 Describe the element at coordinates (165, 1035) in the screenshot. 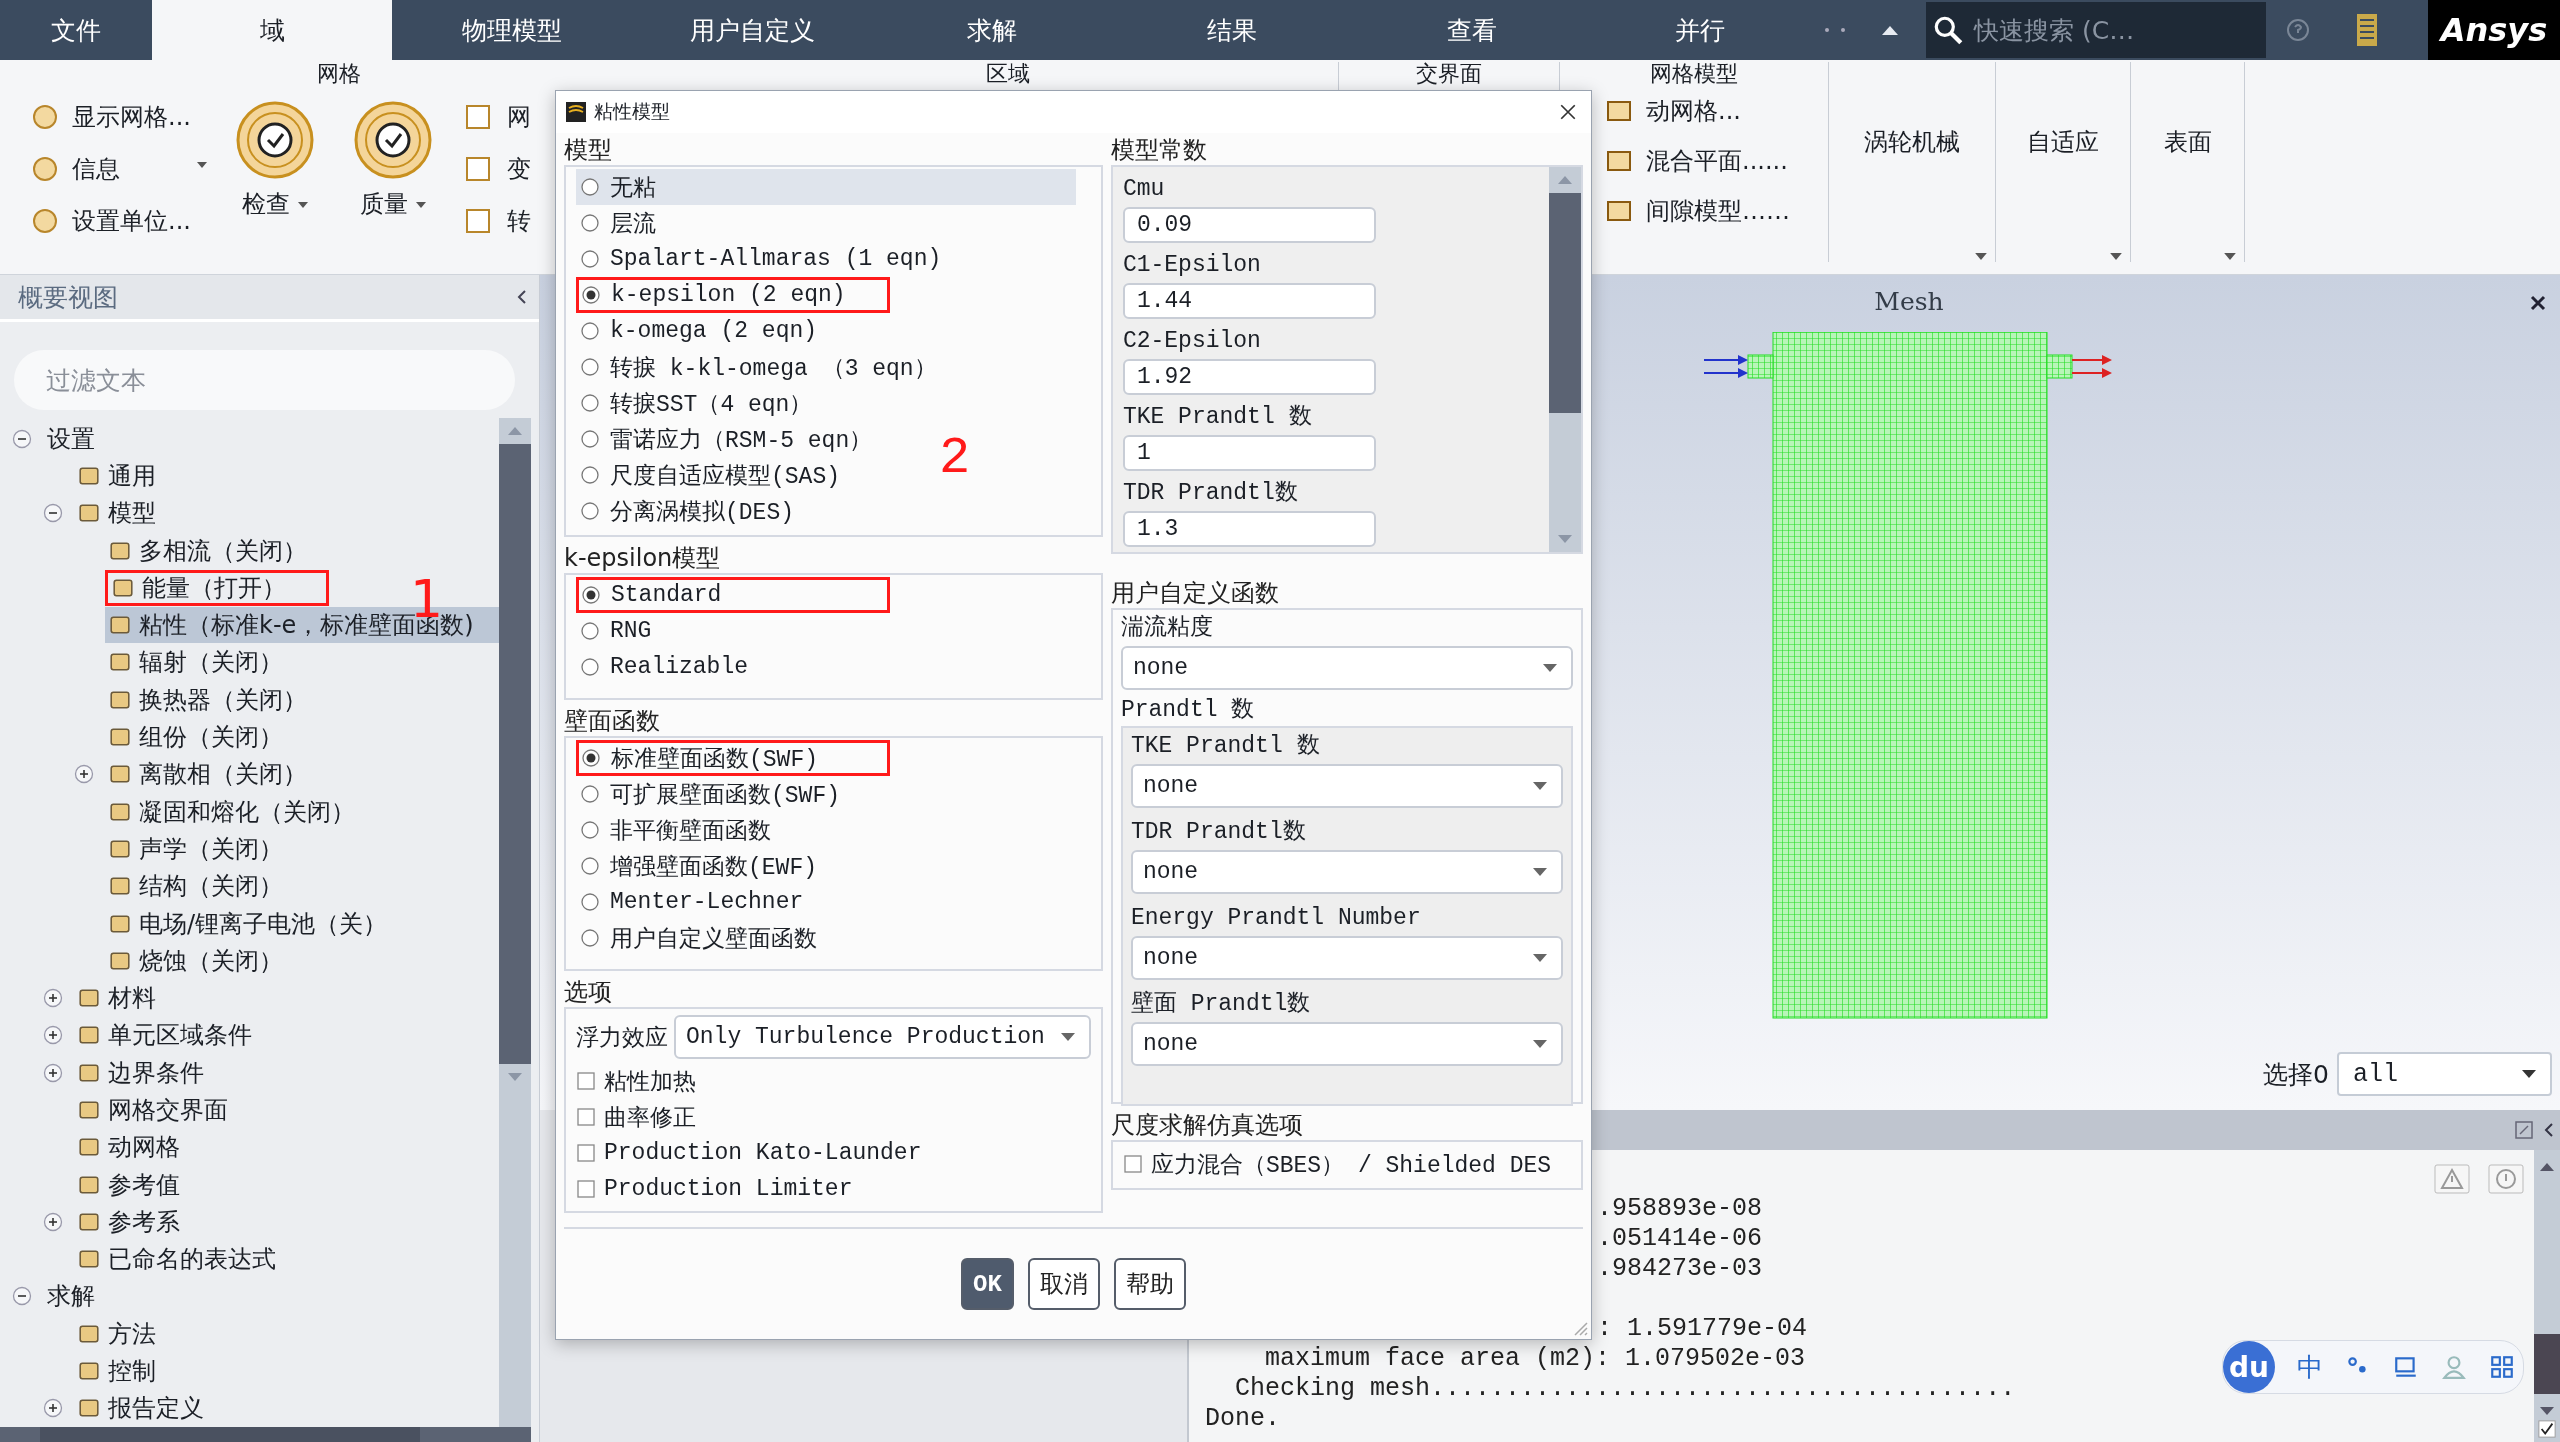

I see `tree-item: 单元区域条件` at that location.